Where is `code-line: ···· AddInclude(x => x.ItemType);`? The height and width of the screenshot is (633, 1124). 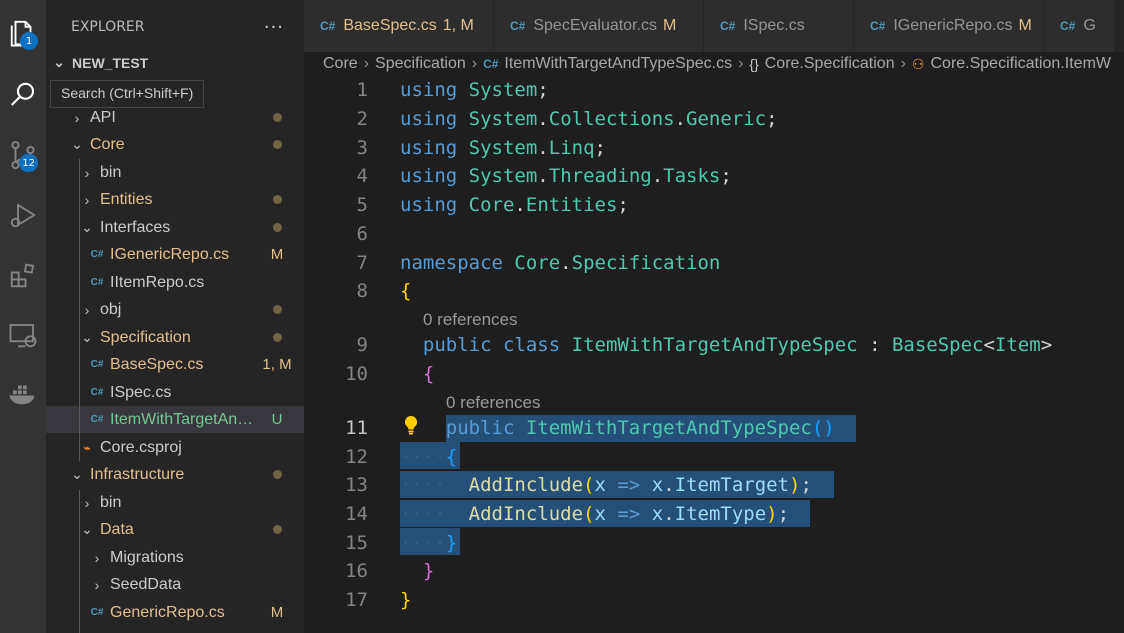
code-line: ···· AddInclude(x => x.ItemType); is located at coordinates (594, 514).